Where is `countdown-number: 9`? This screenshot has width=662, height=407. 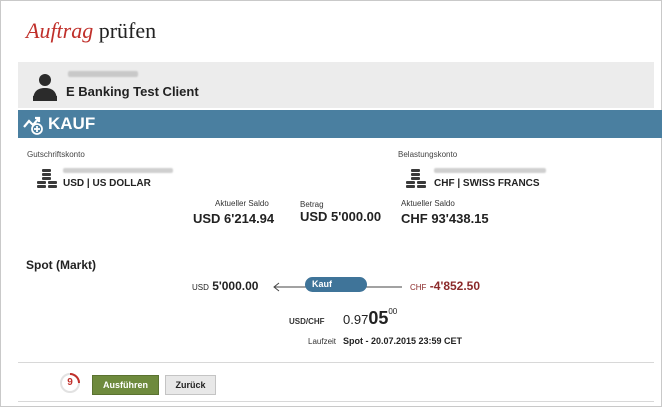 countdown-number: 9 is located at coordinates (70, 382).